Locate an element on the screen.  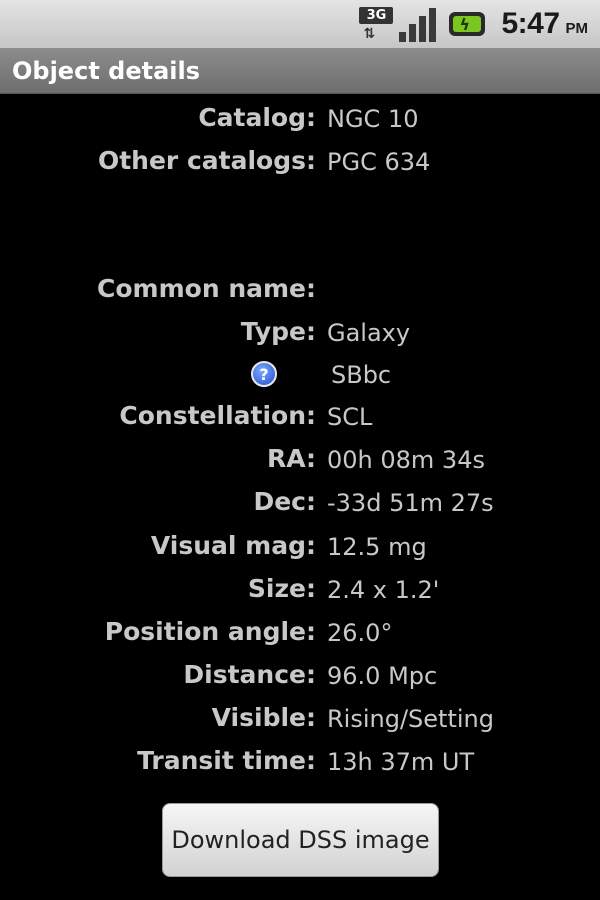
detail-value: PGC 634 is located at coordinates (379, 162).